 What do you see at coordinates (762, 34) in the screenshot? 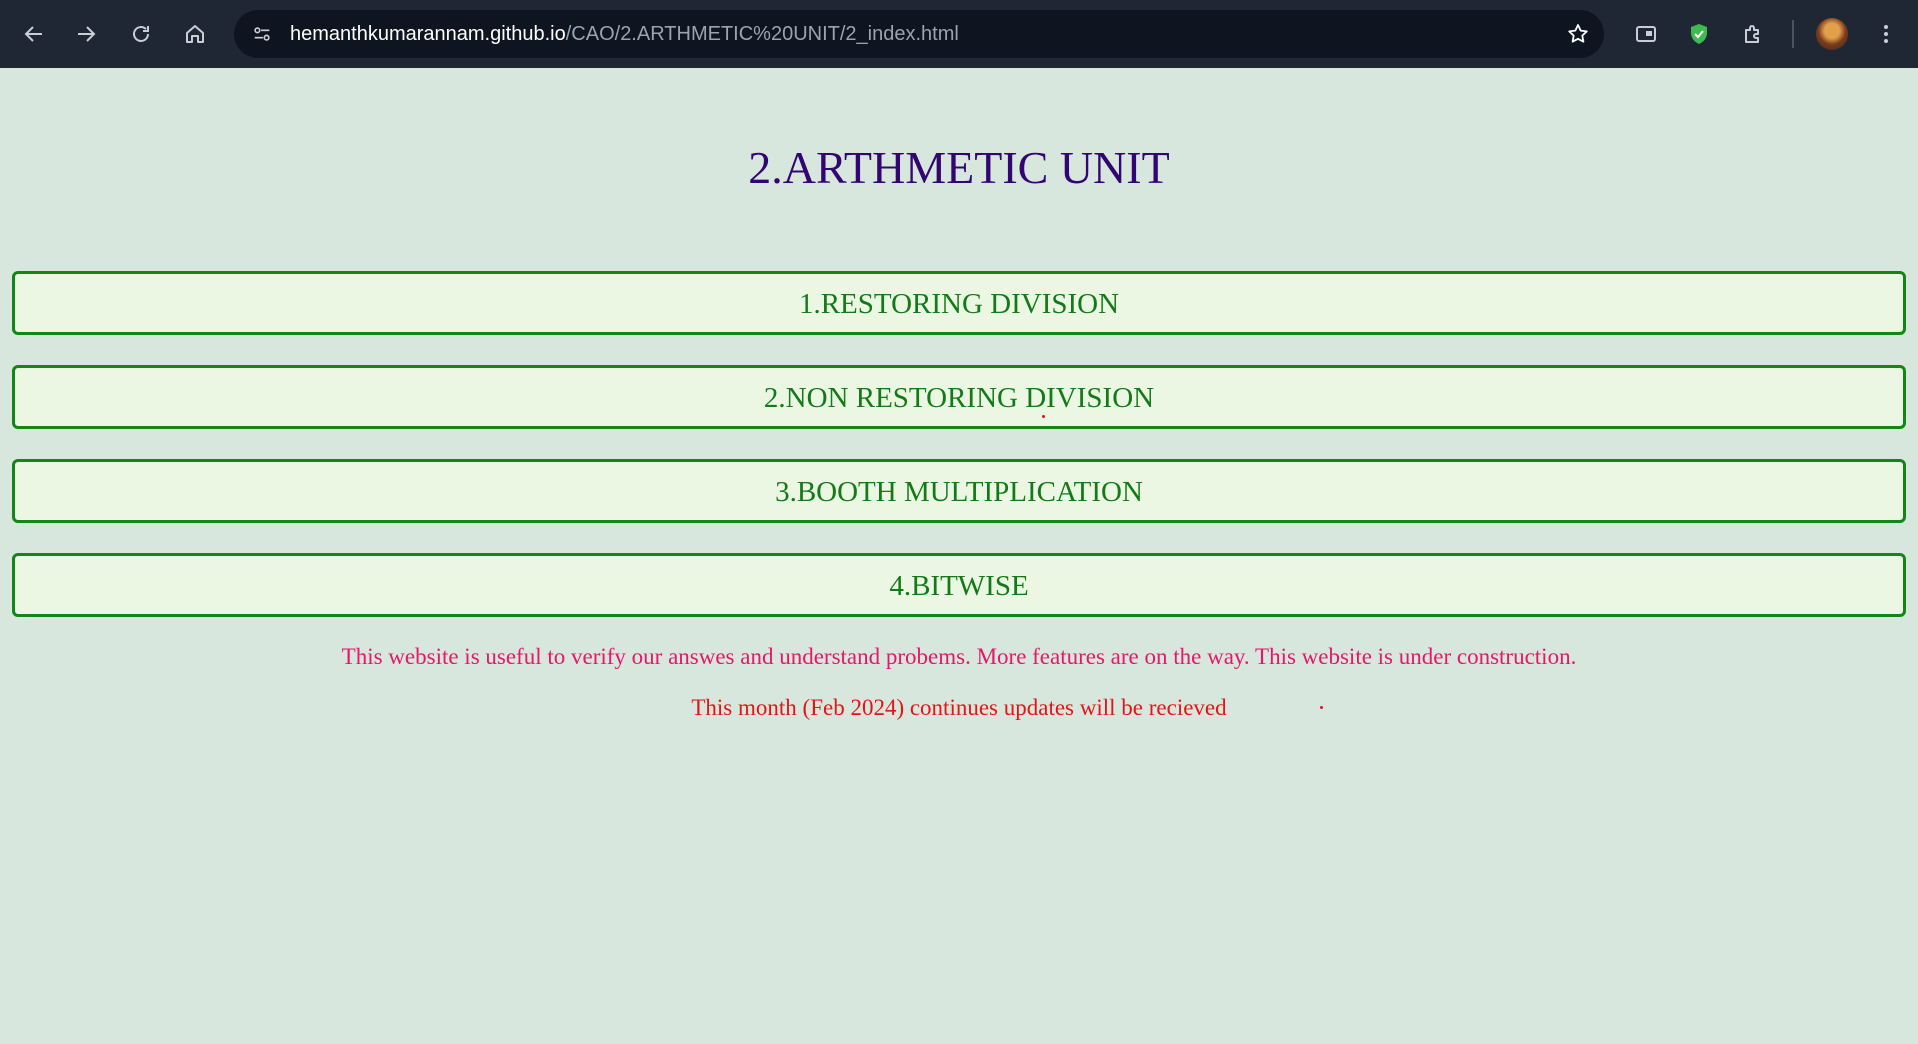
I see `url-path: /CAO/2.ARTHMETIC%20UNIT/2_index.html` at bounding box center [762, 34].